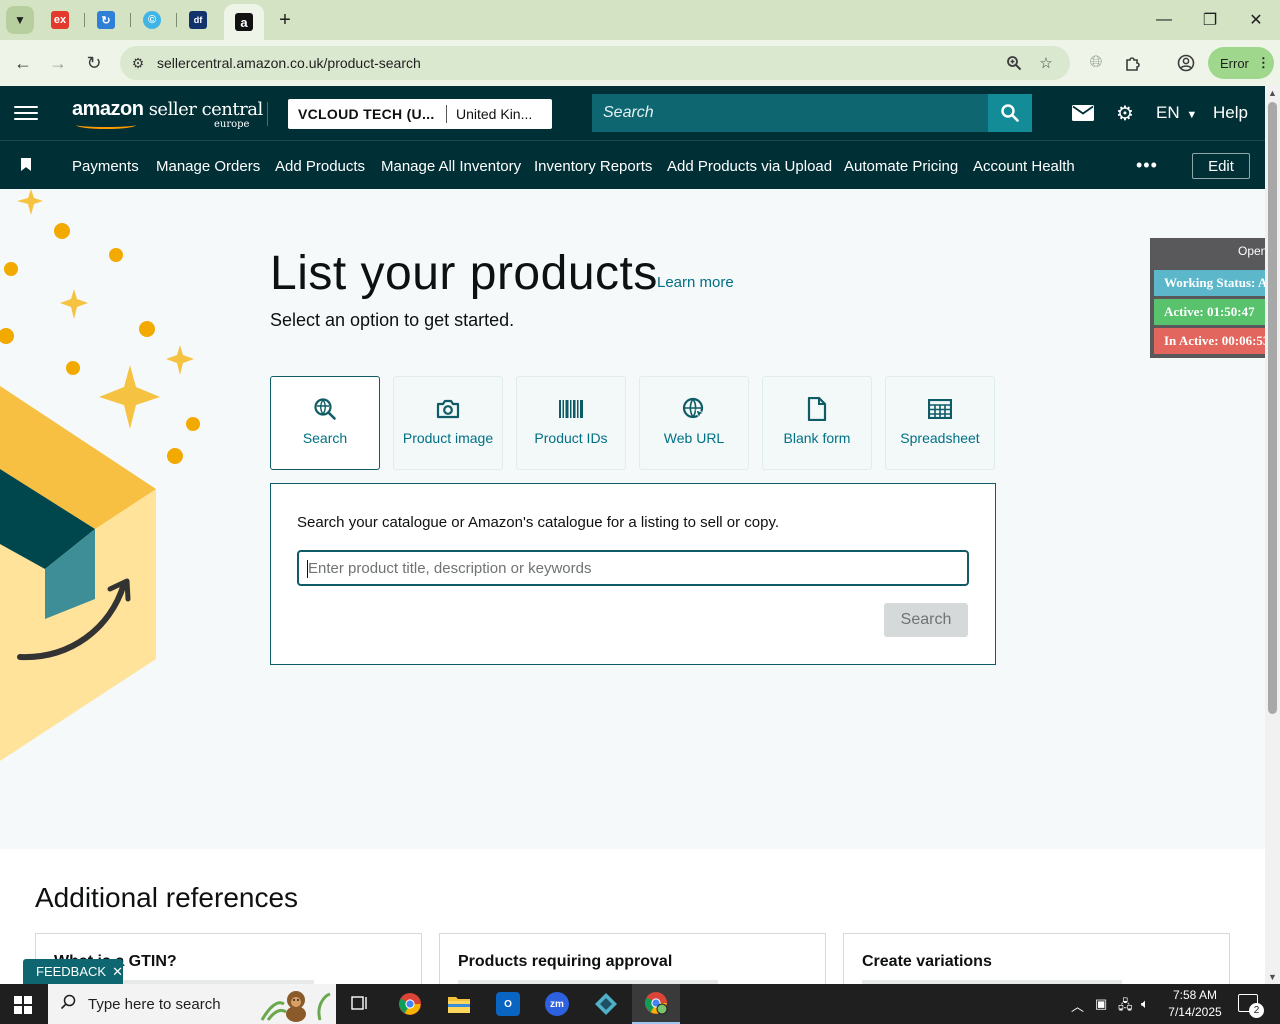 This screenshot has width=1280, height=1024. What do you see at coordinates (565, 962) in the screenshot?
I see `ref-card-title: Products requiring approval` at bounding box center [565, 962].